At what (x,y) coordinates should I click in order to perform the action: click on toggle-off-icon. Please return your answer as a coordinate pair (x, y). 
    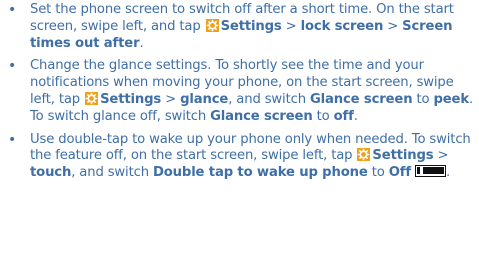
    Looking at the image, I should click on (430, 171).